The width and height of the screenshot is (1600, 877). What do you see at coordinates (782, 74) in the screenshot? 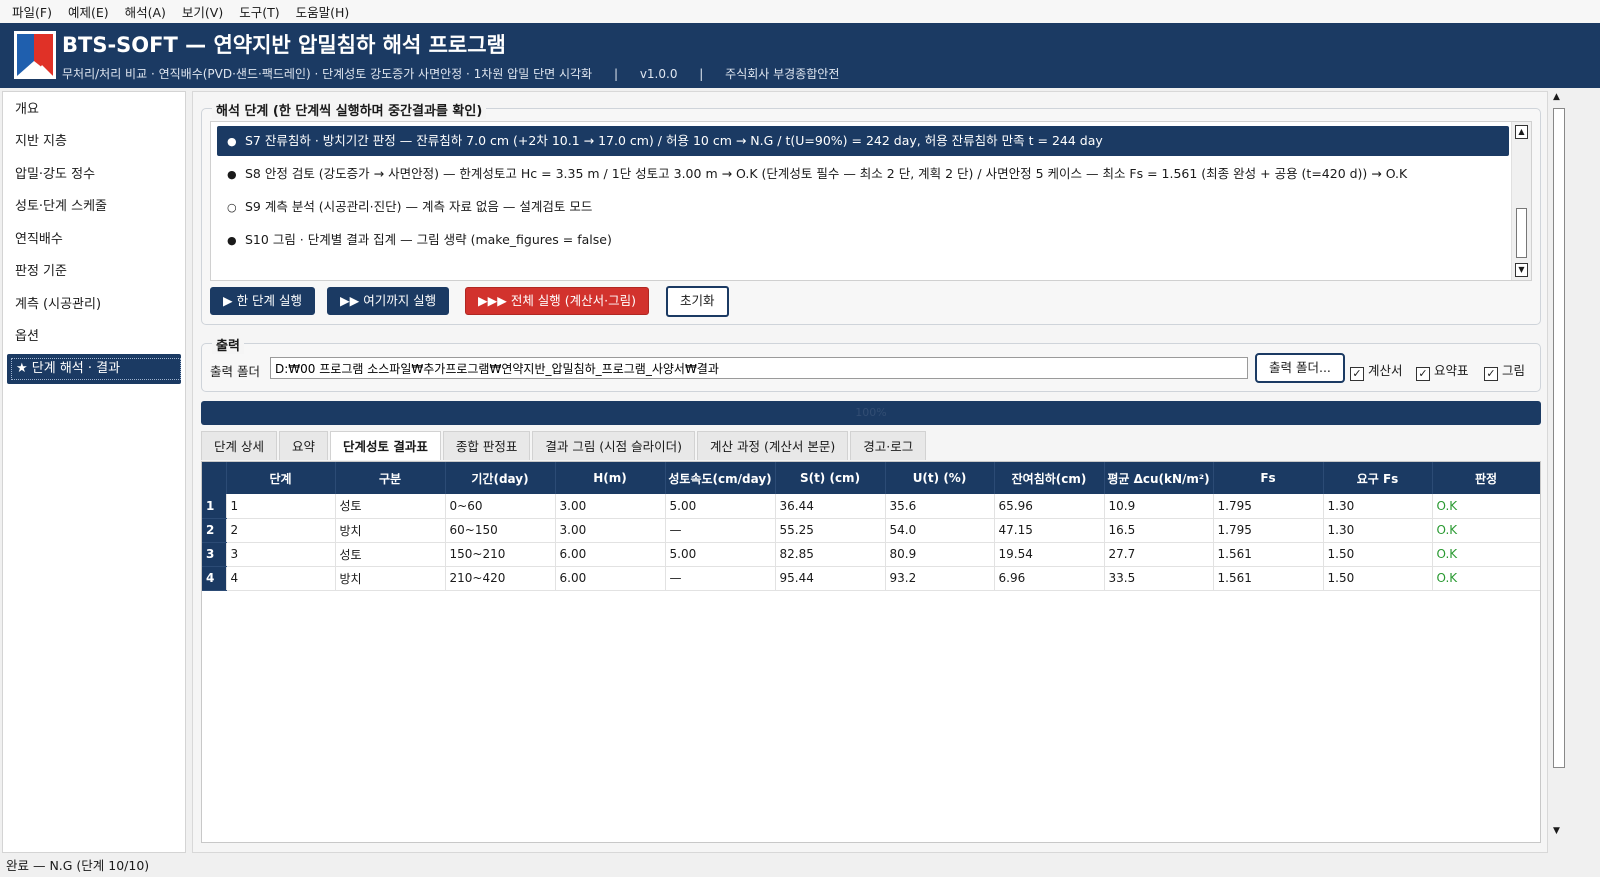
I see `company-name: 주식회사 부경종합안전` at bounding box center [782, 74].